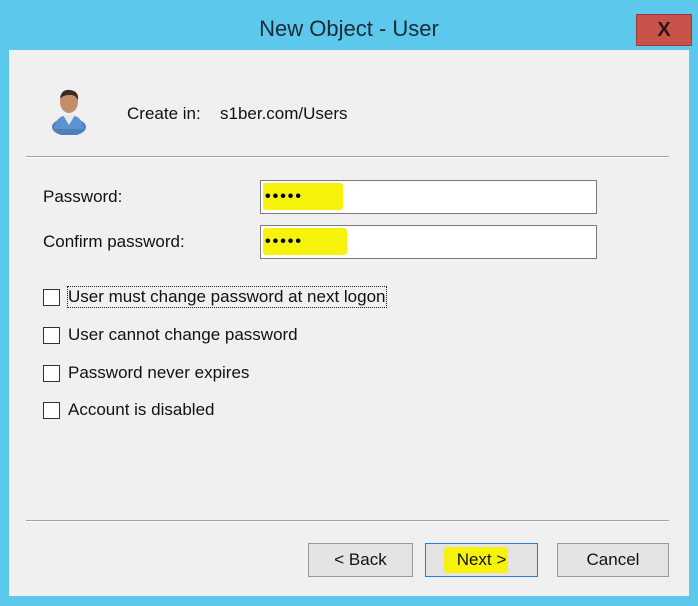 This screenshot has width=698, height=606. I want to click on option-password-never-expires: Password never expires, so click(153, 374).